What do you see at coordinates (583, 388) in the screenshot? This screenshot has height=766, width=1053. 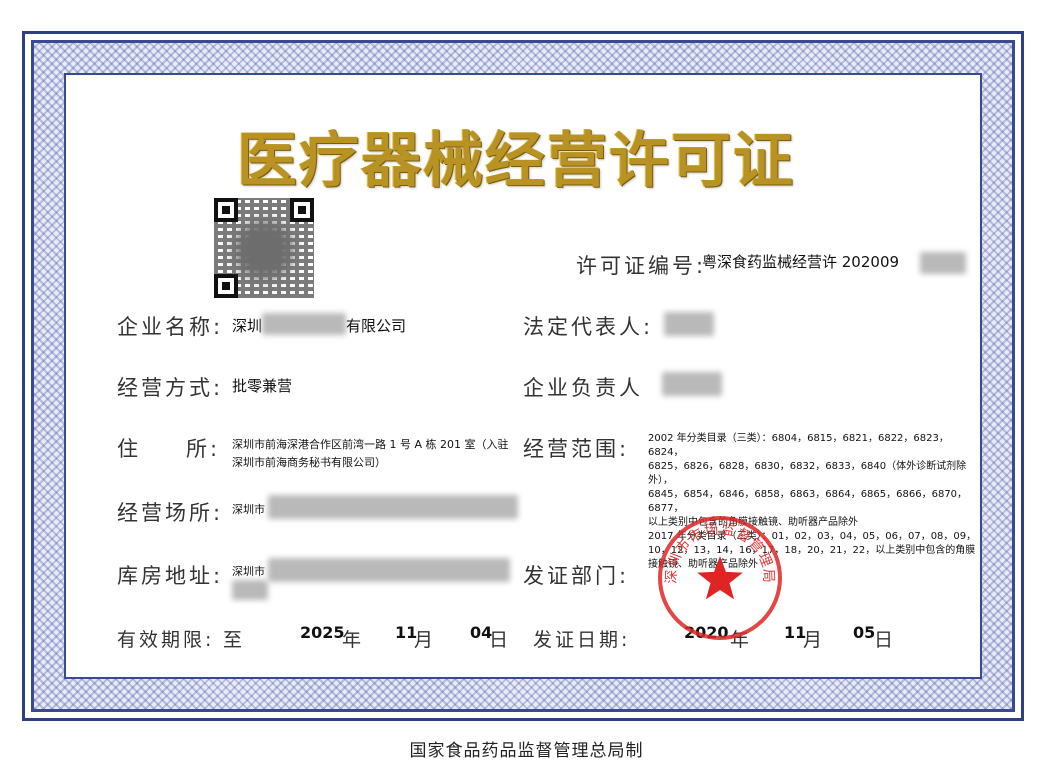 I see `responsible-person-label: 企业负责人` at bounding box center [583, 388].